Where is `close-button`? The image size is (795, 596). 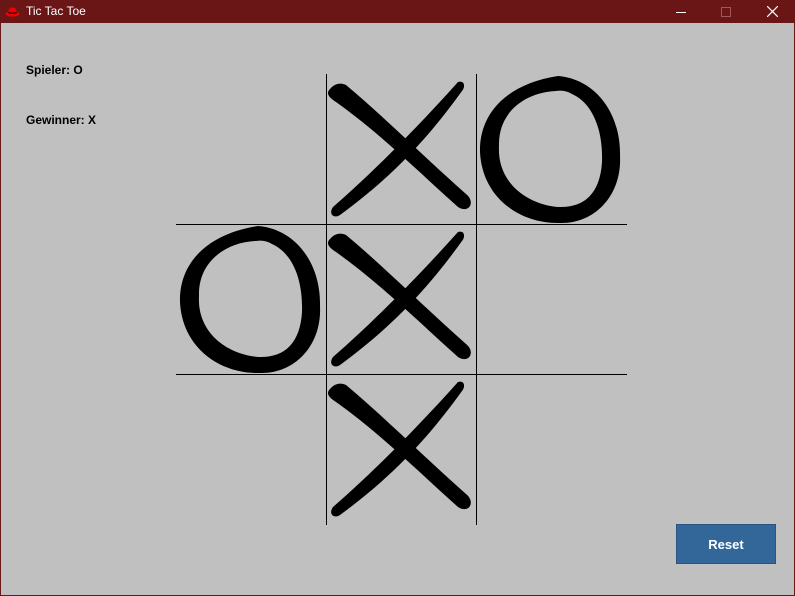
close-button is located at coordinates (772, 11).